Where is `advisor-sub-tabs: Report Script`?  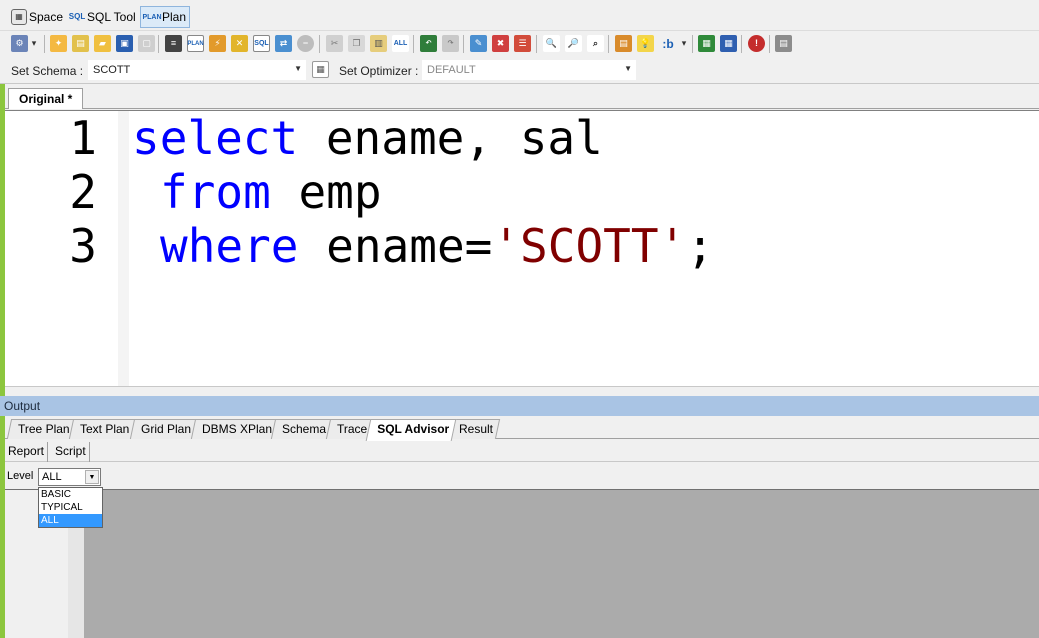
advisor-sub-tabs: Report Script is located at coordinates (522, 451).